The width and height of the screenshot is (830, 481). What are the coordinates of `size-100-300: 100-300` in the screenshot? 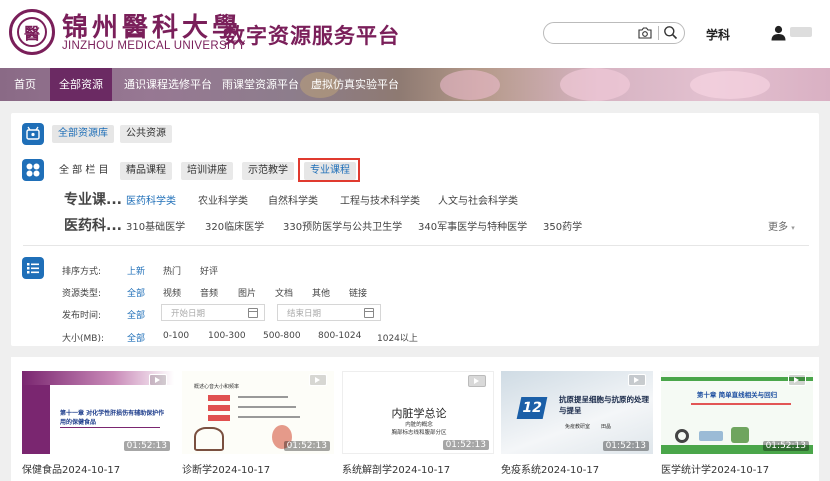 It's located at (227, 336).